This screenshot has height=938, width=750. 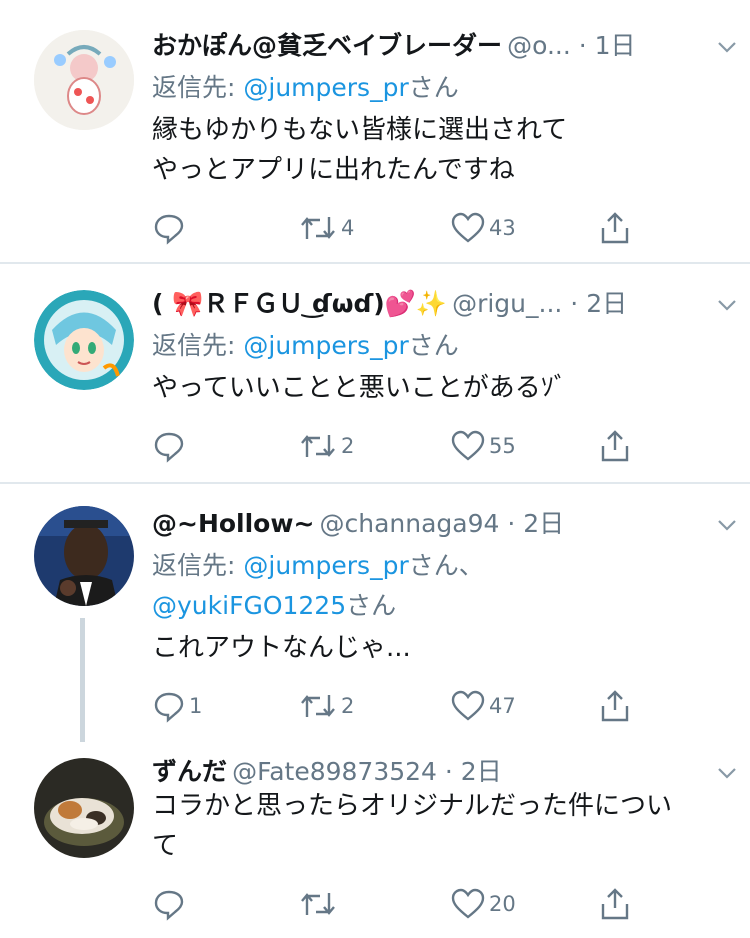 What do you see at coordinates (196, 706) in the screenshot?
I see `reply-count: 1` at bounding box center [196, 706].